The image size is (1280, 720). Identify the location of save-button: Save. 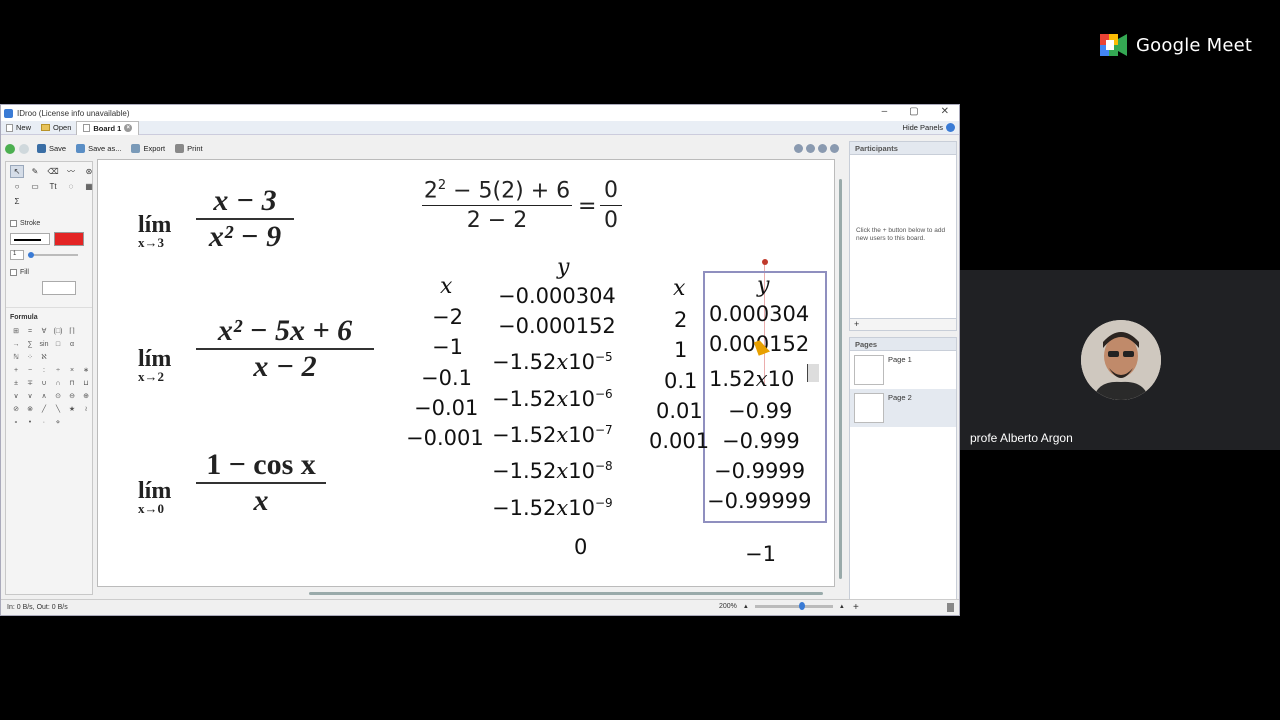
(51, 148).